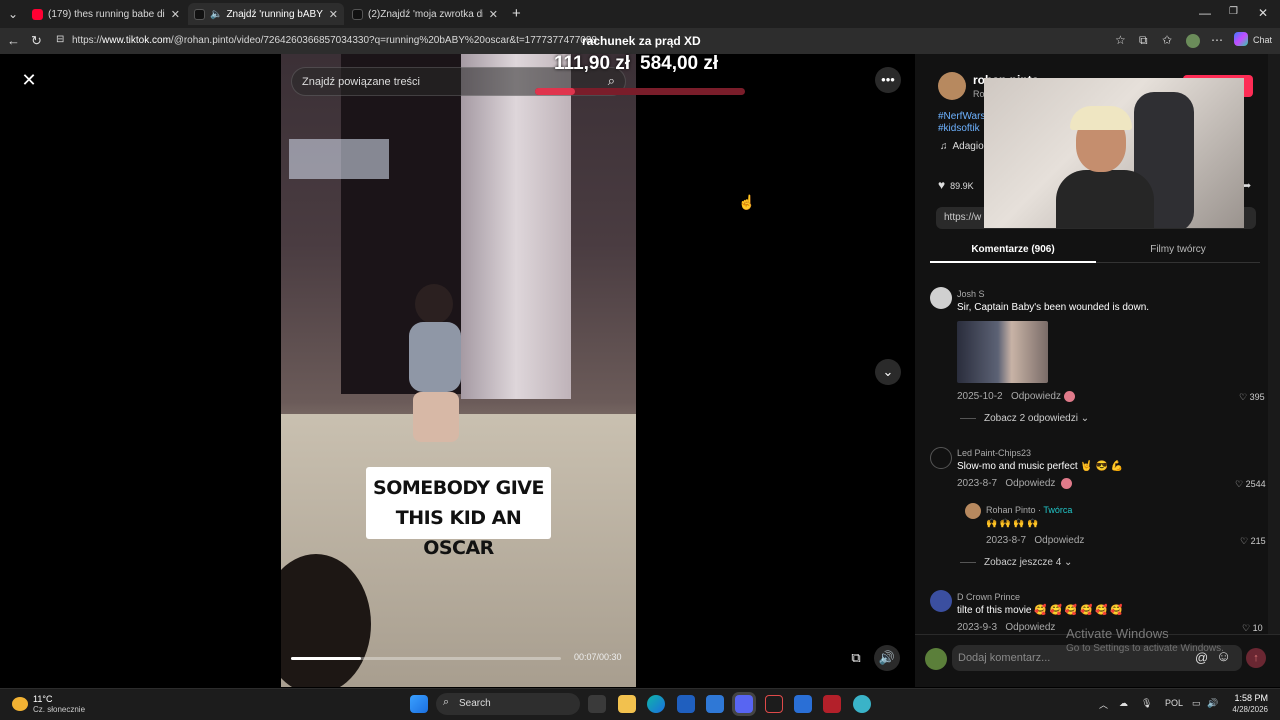  I want to click on taskbar-search: ⌕ Search, so click(508, 704).